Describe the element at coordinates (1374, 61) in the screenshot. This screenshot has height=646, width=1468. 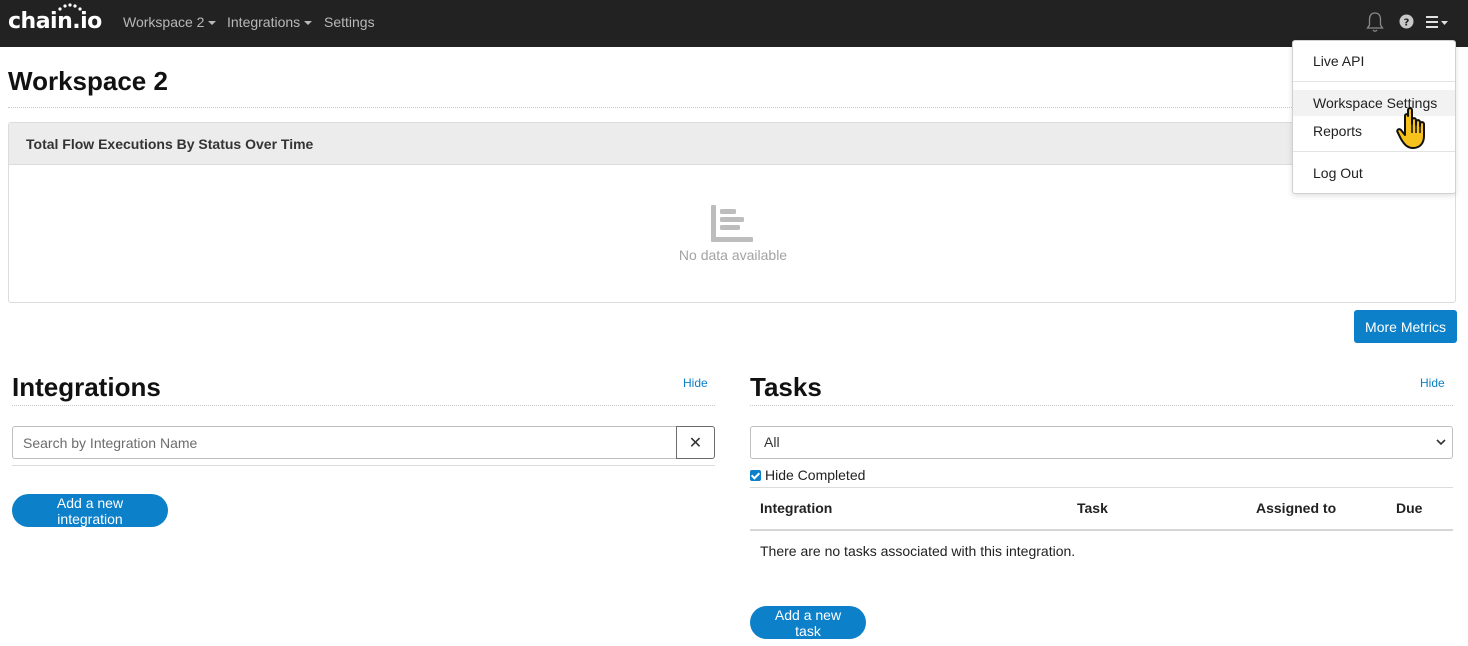
I see `menu-item-live-api: Live API` at that location.